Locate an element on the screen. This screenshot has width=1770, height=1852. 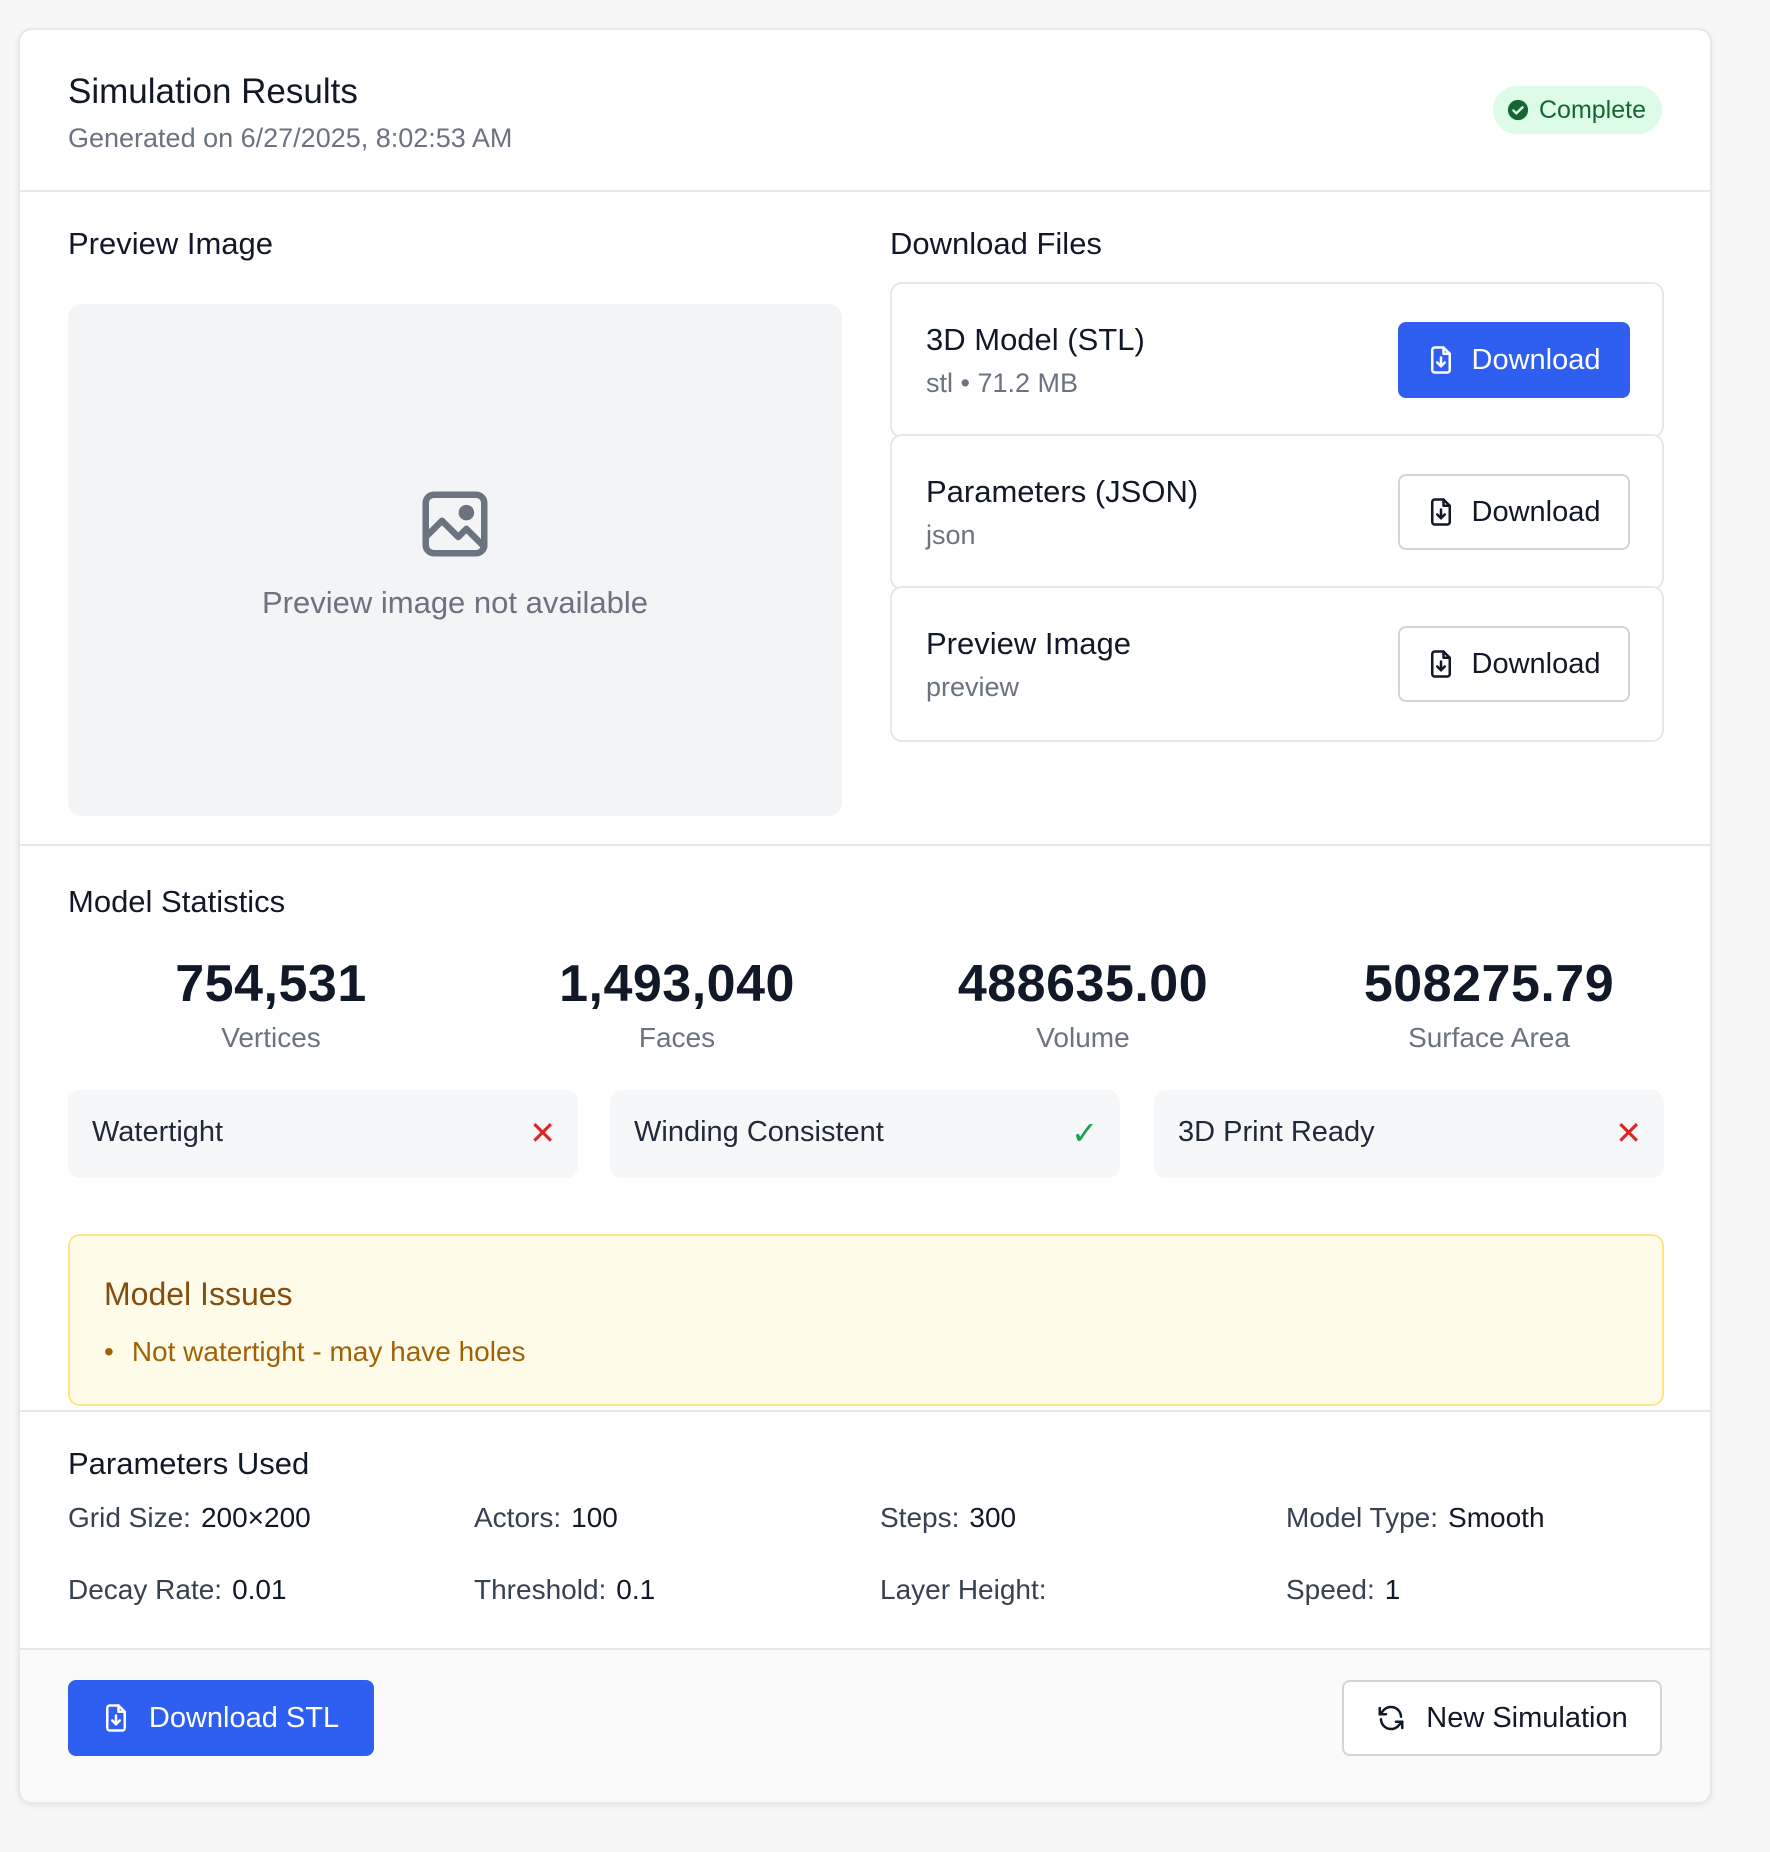
file-name: Preview Image is located at coordinates (1029, 643).